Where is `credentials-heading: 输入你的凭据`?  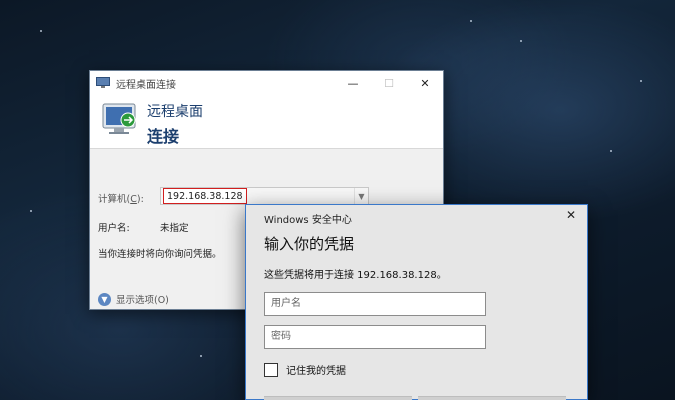
credentials-heading: 输入你的凭据 is located at coordinates (309, 244).